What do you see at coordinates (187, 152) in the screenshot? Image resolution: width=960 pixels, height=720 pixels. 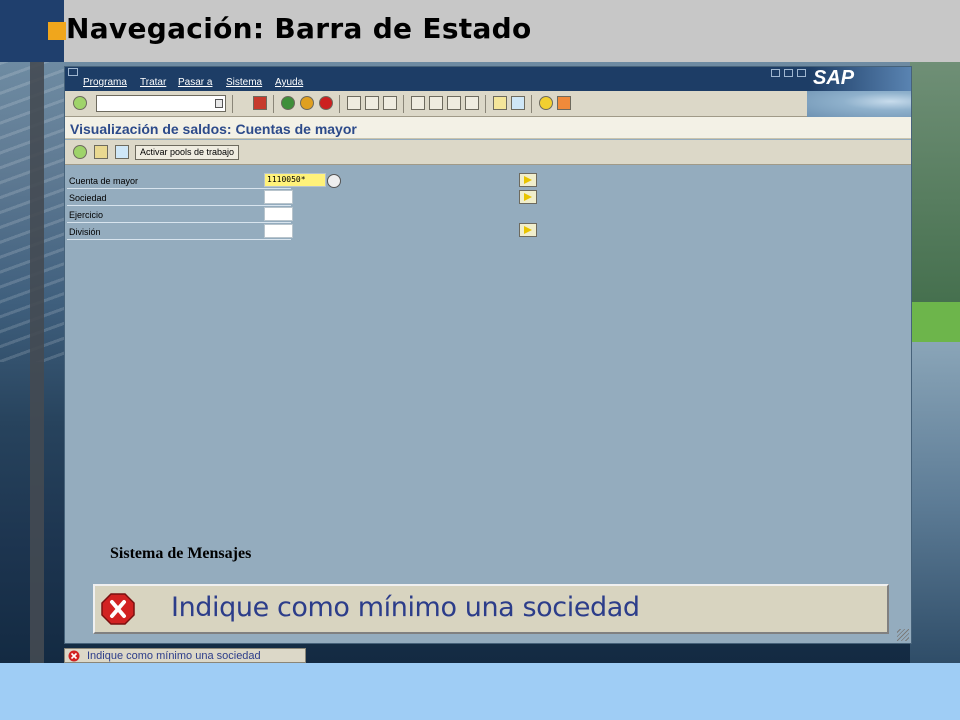 I see `activar-pools-button: Activar pools de trabajo` at bounding box center [187, 152].